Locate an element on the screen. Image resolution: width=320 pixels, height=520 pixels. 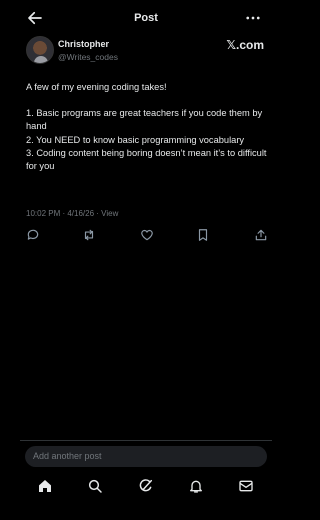
reply-icon is located at coordinates (33, 235).